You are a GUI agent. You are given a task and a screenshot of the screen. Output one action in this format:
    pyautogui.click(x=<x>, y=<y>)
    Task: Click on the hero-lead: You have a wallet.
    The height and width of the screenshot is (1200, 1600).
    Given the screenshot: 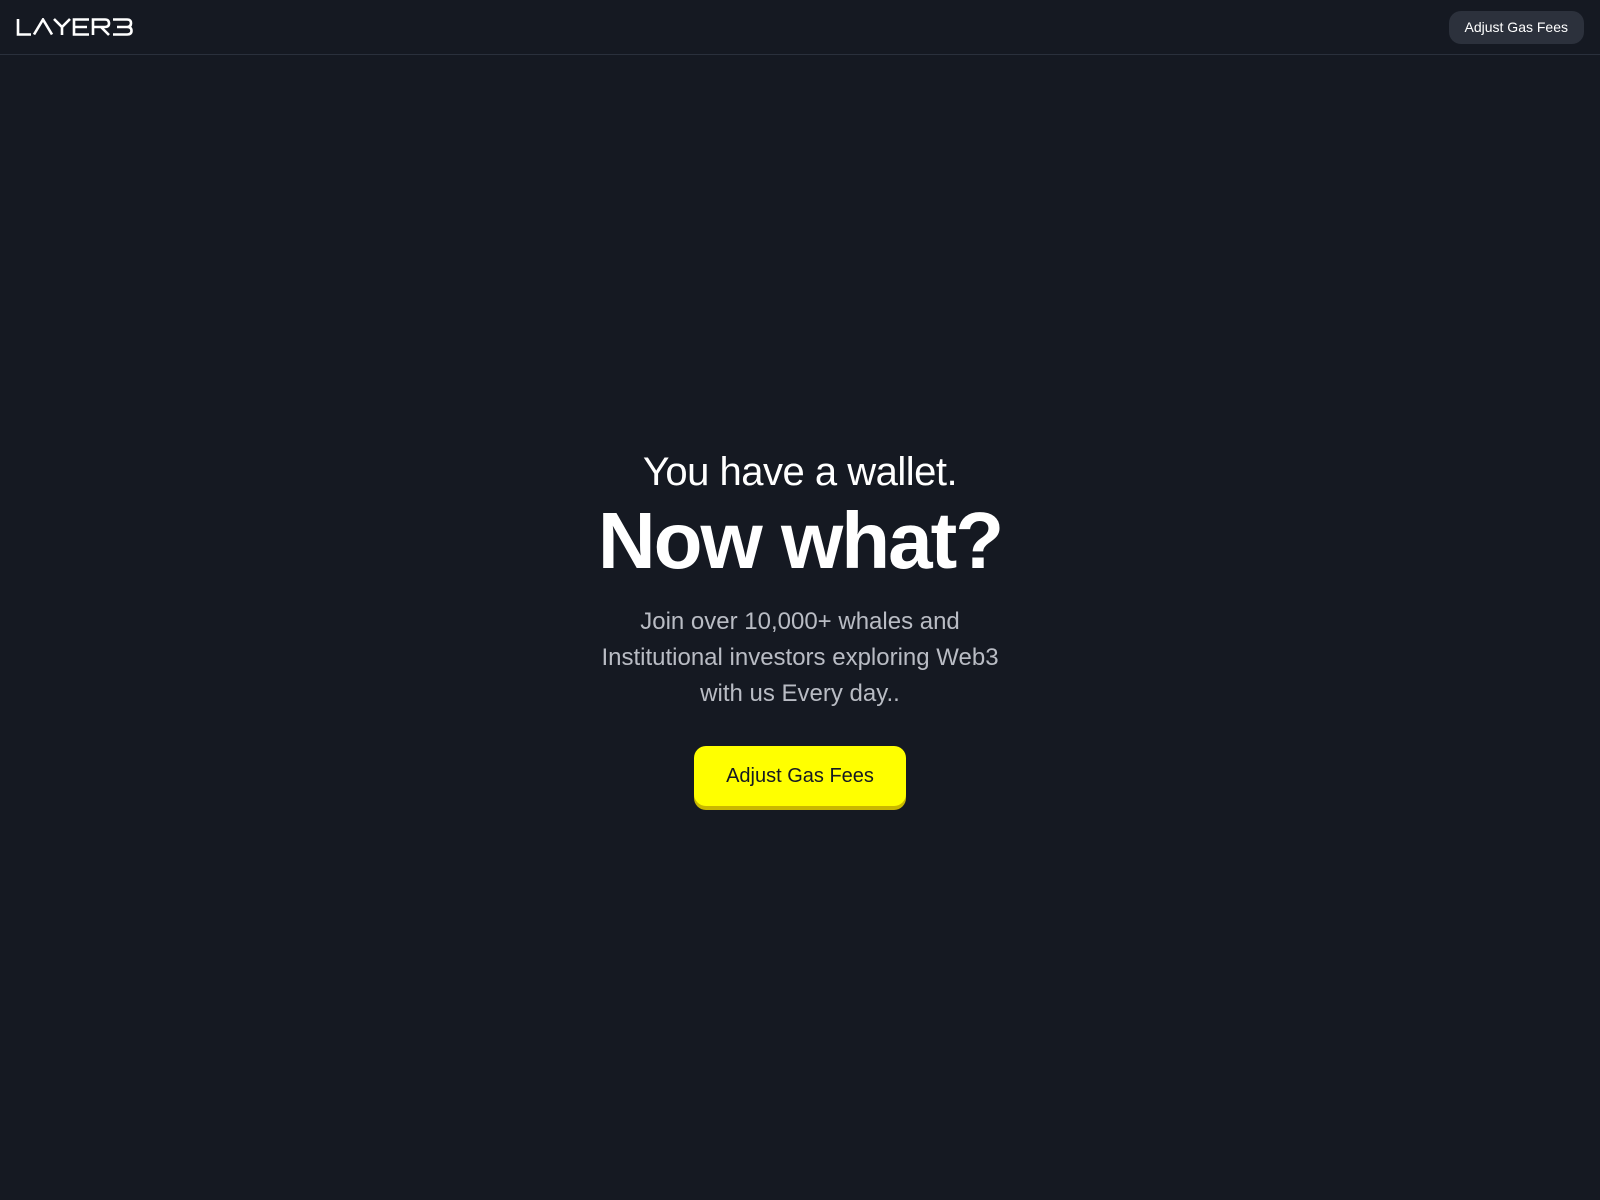 What is the action you would take?
    pyautogui.click(x=800, y=472)
    